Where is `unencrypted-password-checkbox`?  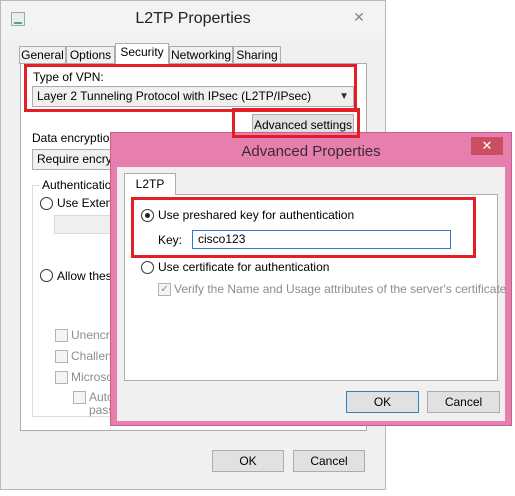
unencrypted-password-checkbox is located at coordinates (61, 335).